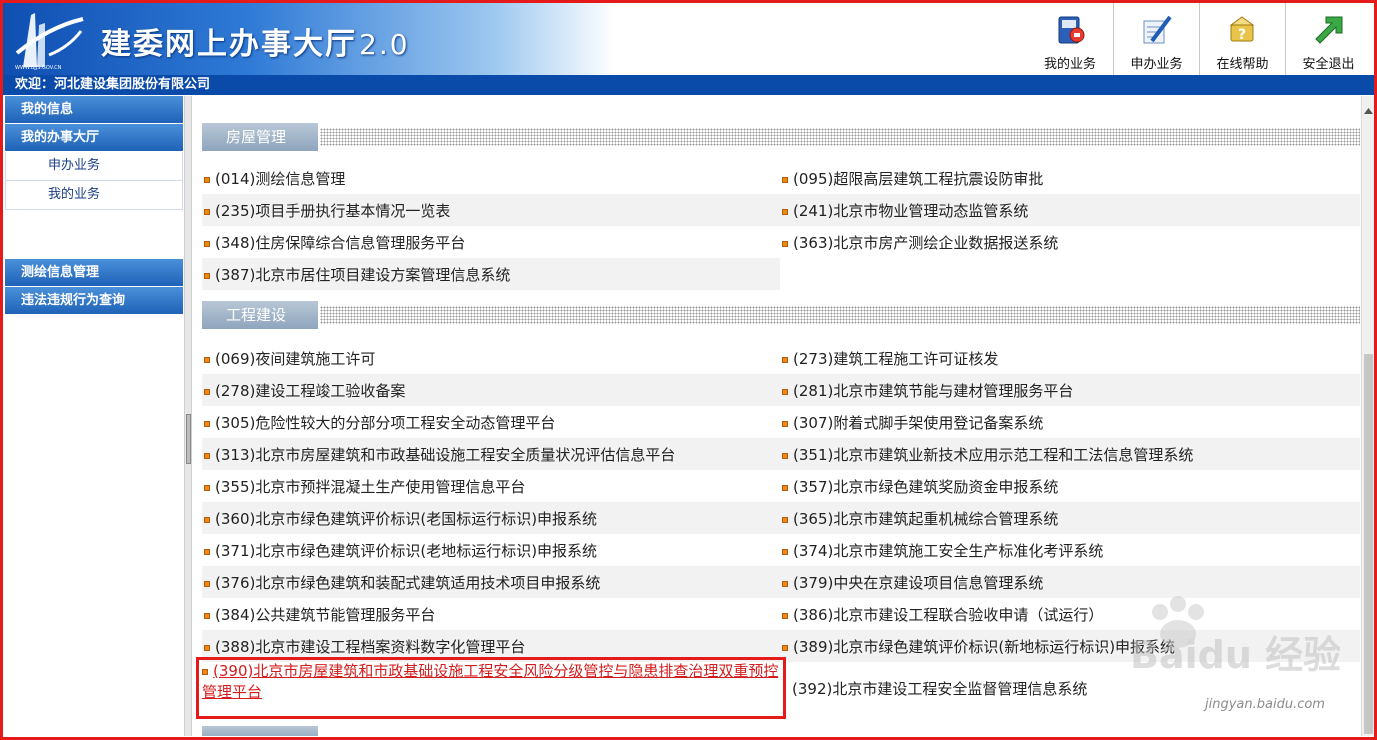 The image size is (1377, 740). Describe the element at coordinates (1070, 178) in the screenshot. I see `list-item: (095)超限高层建筑工程抗震设防审批` at that location.